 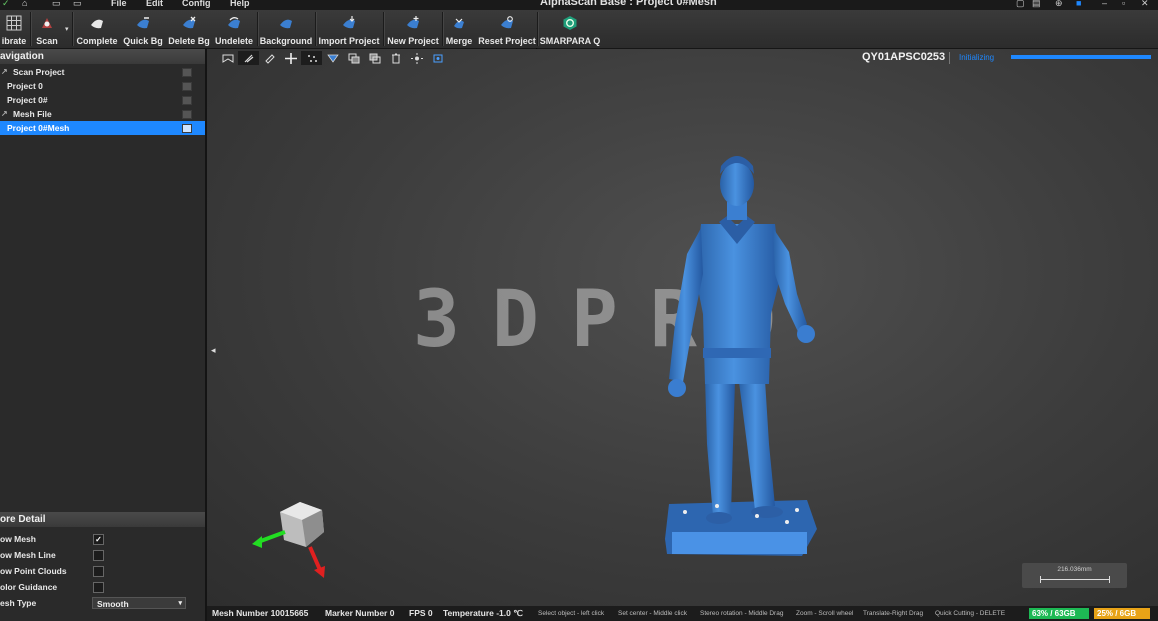 What do you see at coordinates (286, 29) in the screenshot?
I see `background-button: Background` at bounding box center [286, 29].